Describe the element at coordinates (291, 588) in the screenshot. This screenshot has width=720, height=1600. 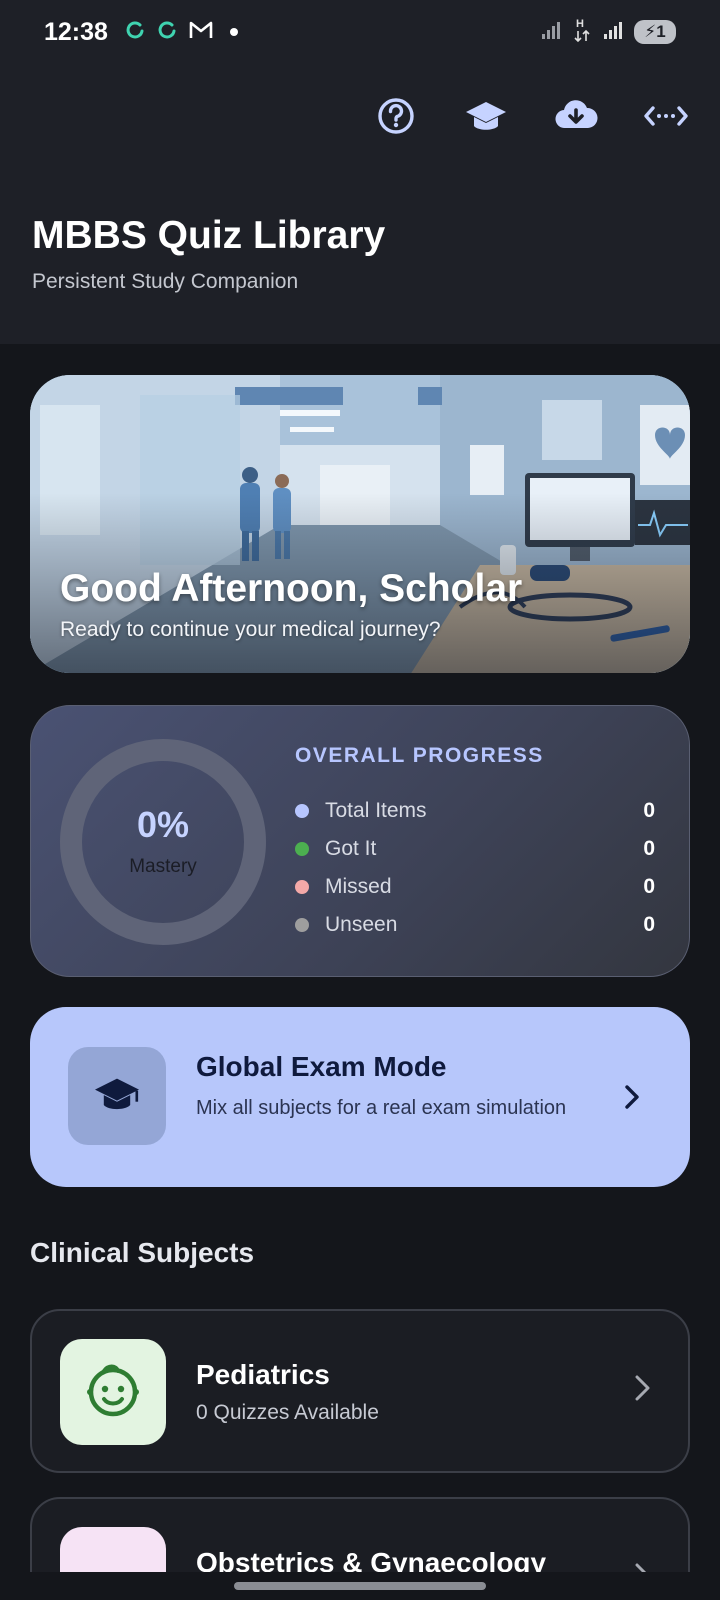
I see `greeting-text: Good Afternoon, Scholar` at that location.